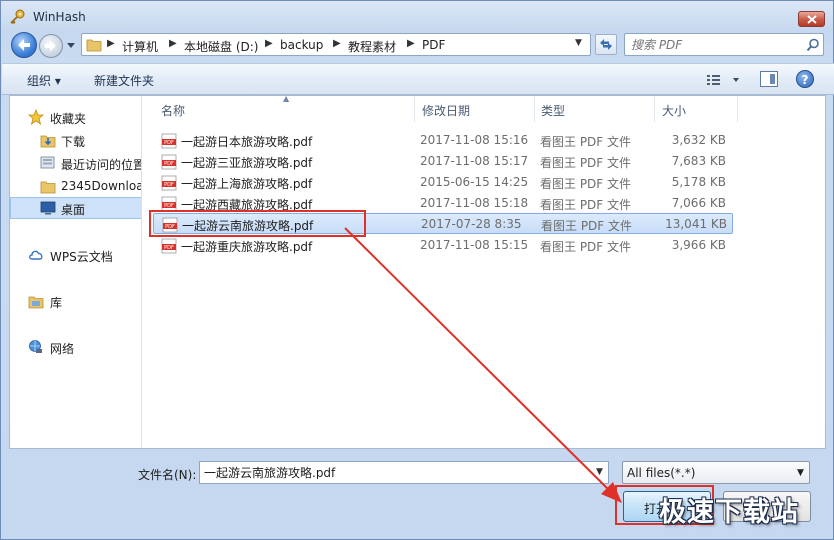 Image resolution: width=834 pixels, height=540 pixels. Describe the element at coordinates (729, 512) in the screenshot. I see `watermark: 极速下载站` at that location.